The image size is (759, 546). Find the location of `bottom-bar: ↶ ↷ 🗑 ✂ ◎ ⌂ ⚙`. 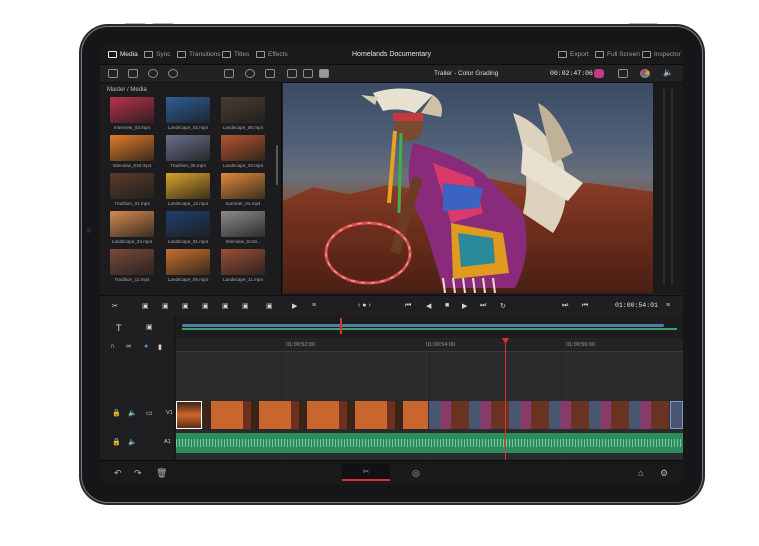

bottom-bar: ↶ ↷ 🗑 ✂ ◎ ⌂ ⚙ is located at coordinates (391, 472).